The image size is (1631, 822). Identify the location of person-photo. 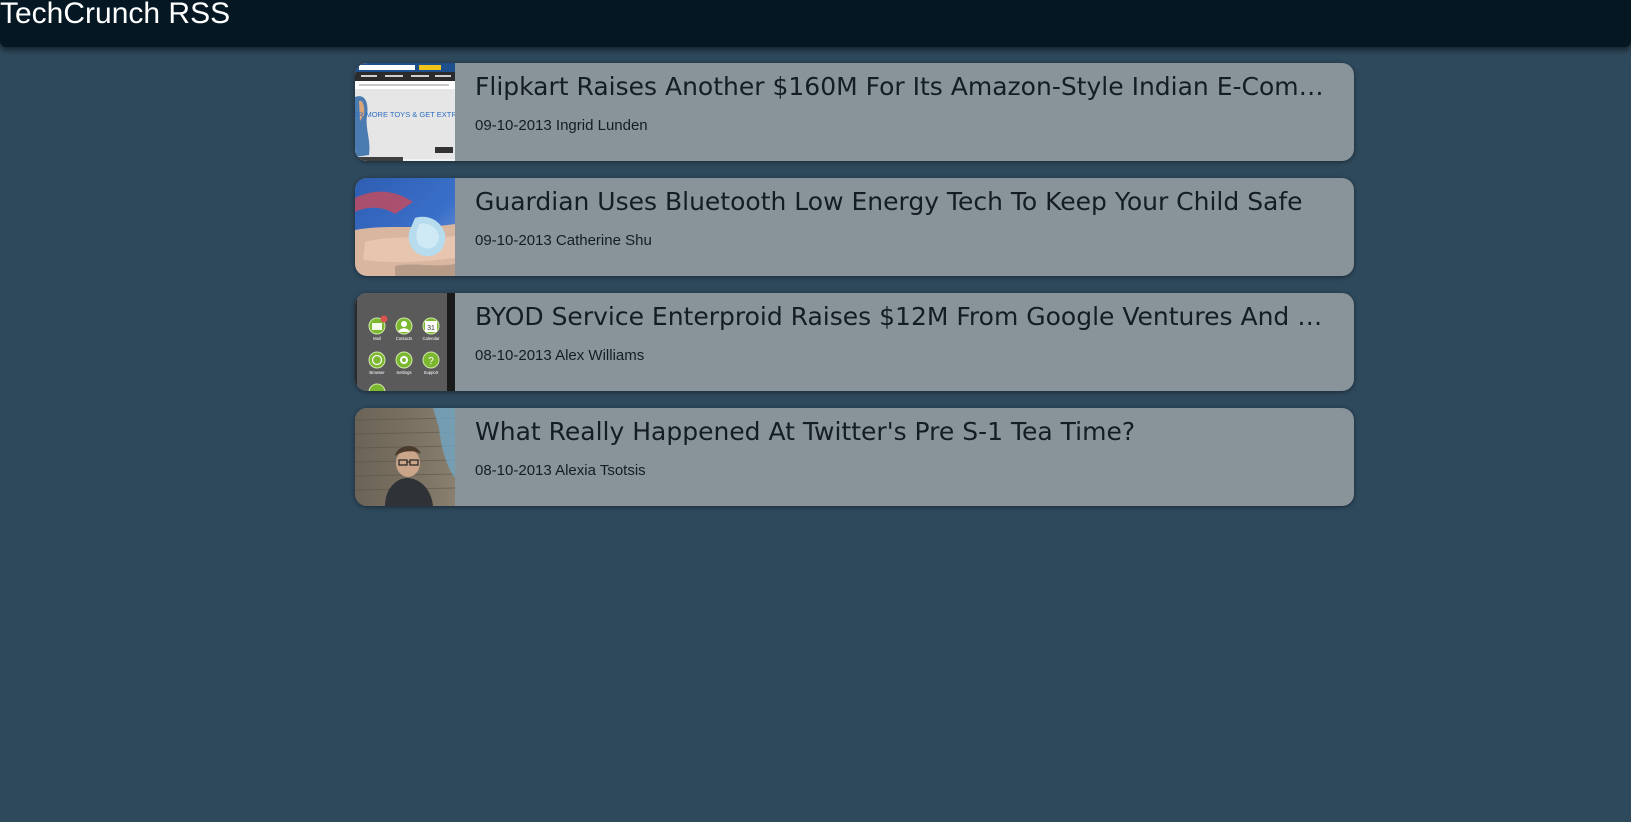
(405, 457).